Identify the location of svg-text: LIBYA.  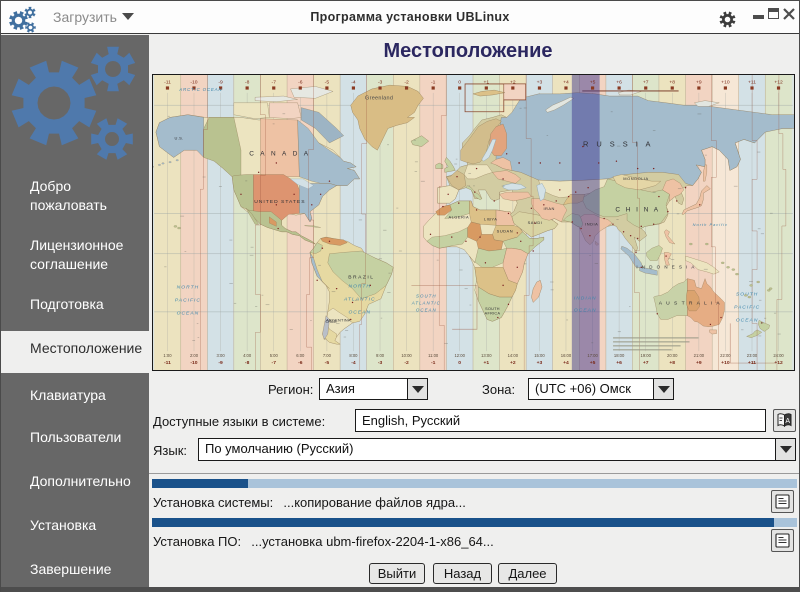
(490, 218).